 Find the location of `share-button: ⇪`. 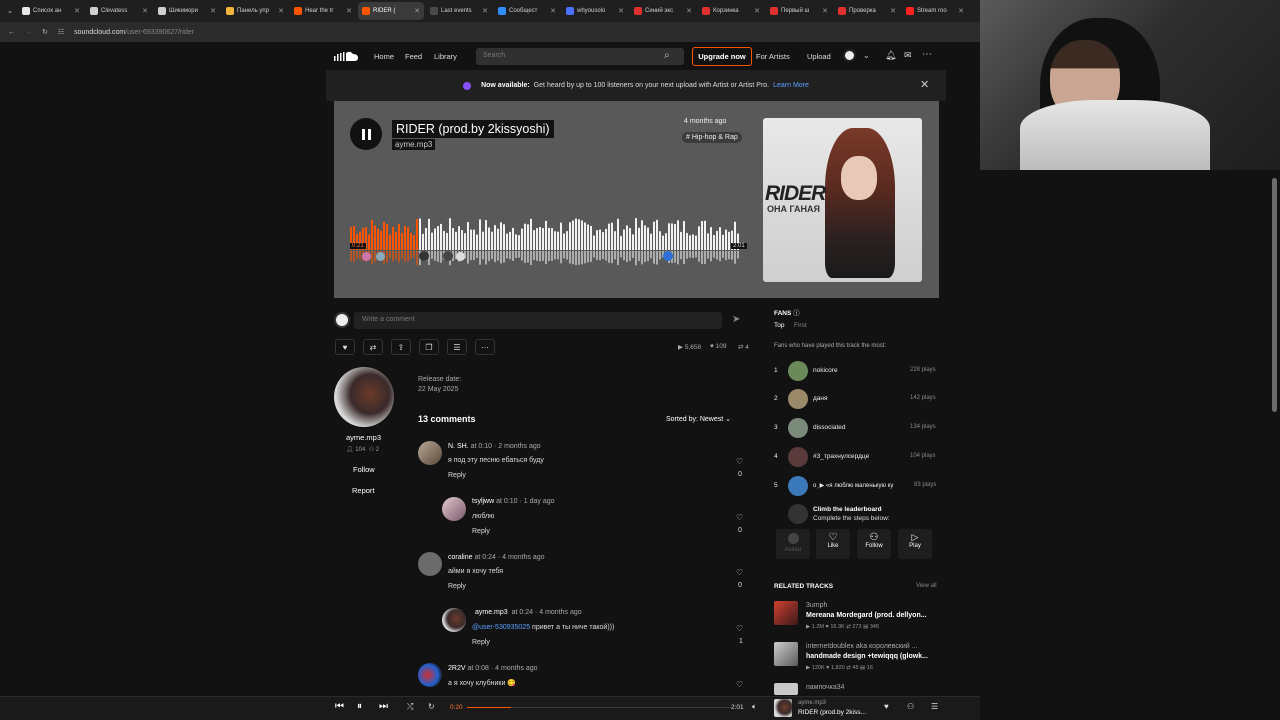

share-button: ⇪ is located at coordinates (401, 347).